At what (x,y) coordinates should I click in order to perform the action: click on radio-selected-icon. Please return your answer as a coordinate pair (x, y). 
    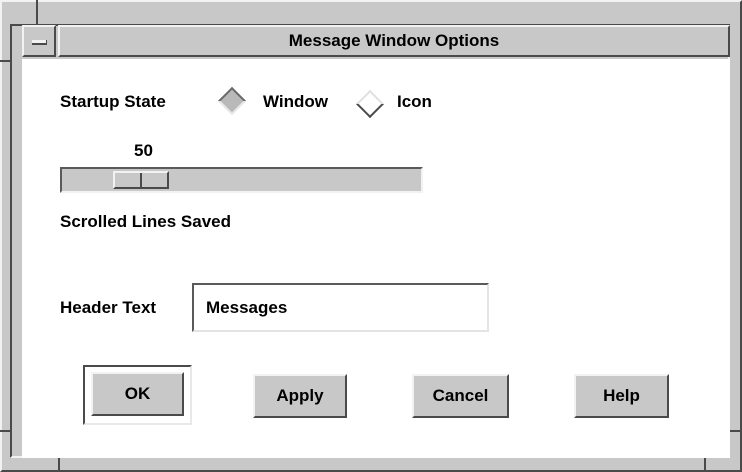
    Looking at the image, I should click on (232, 101).